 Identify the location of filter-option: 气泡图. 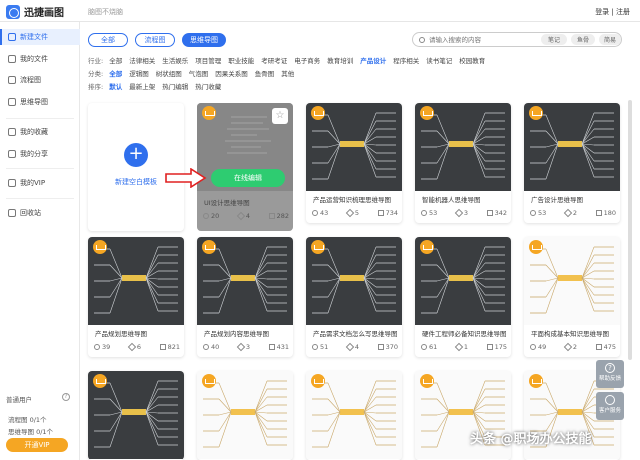
(199, 73).